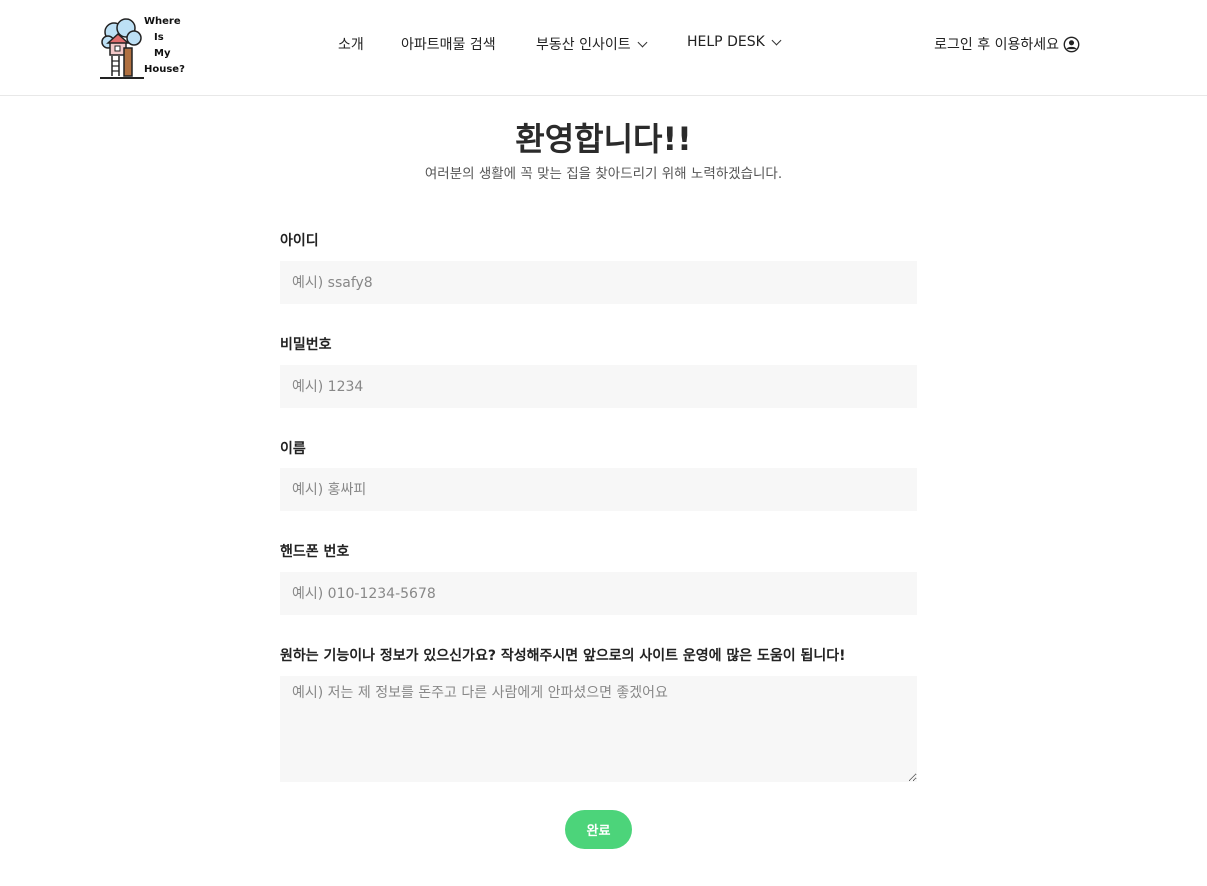 The image size is (1207, 886). I want to click on page-title: 환영합니다!!, so click(603, 139).